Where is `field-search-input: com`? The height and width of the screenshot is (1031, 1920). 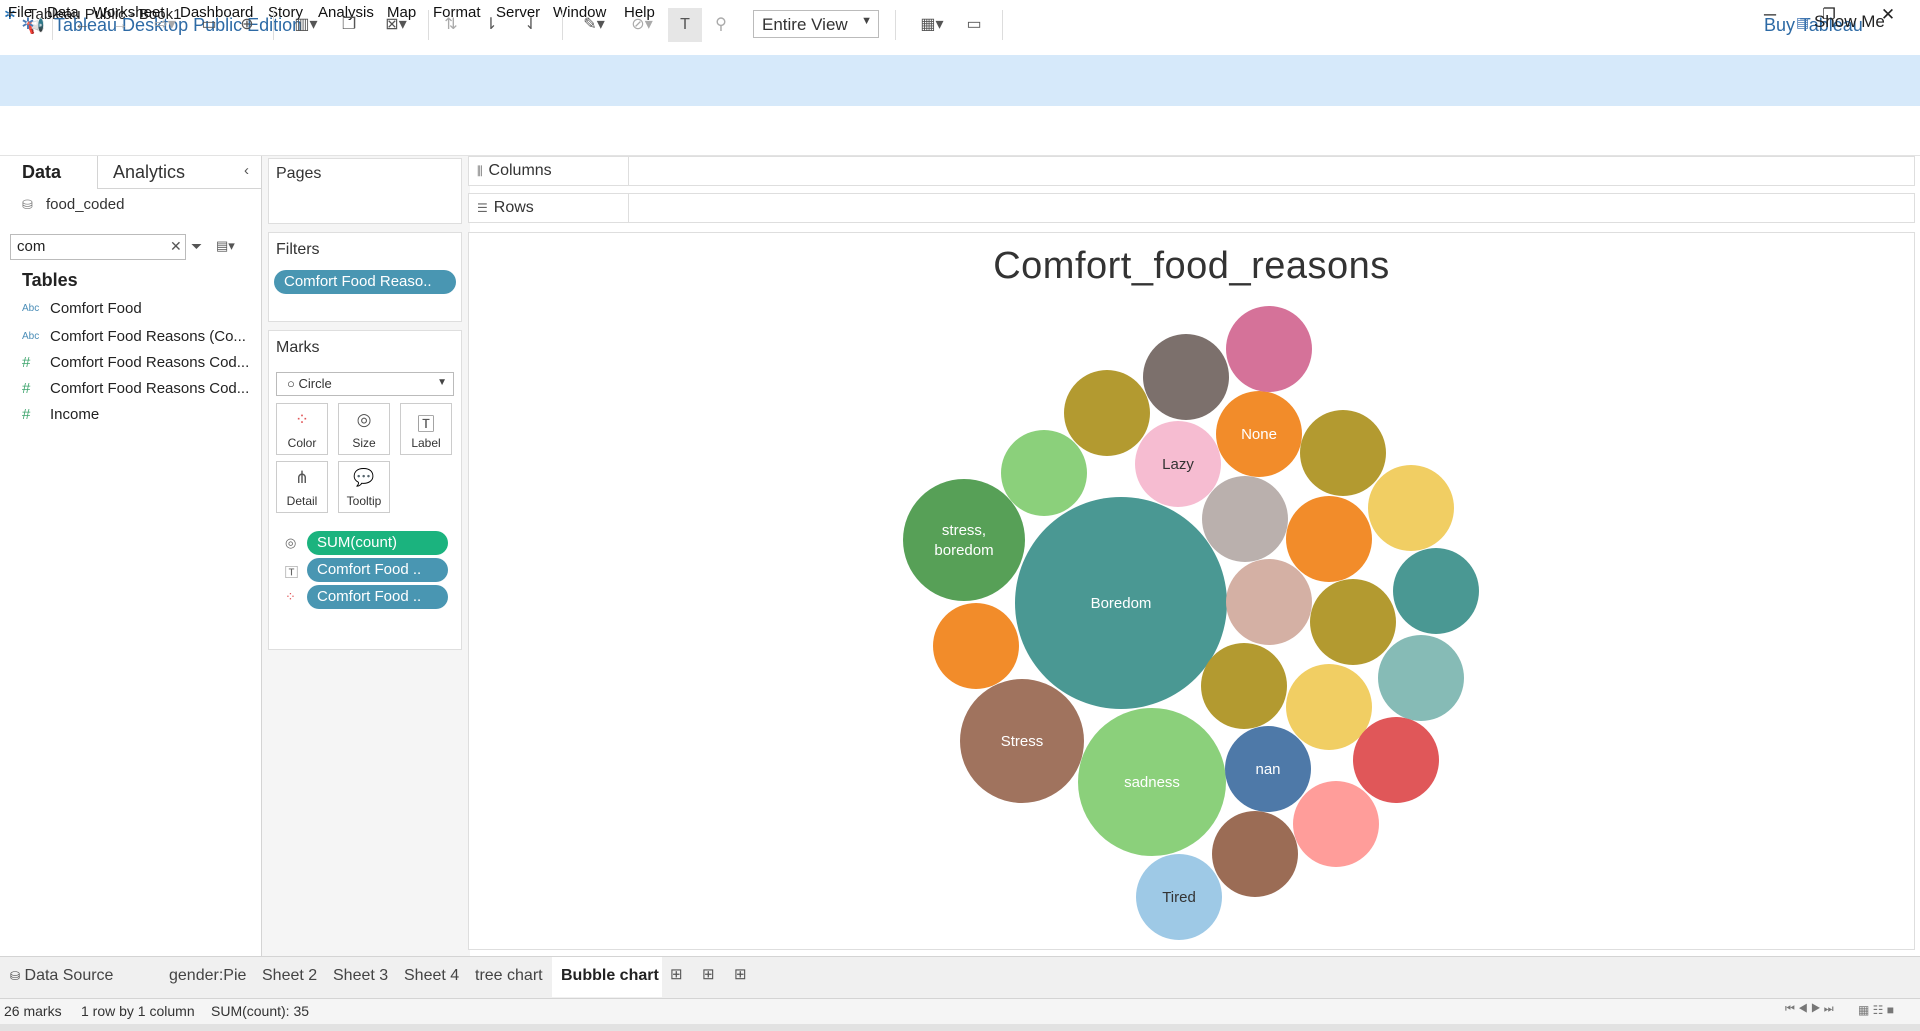 field-search-input: com is located at coordinates (98, 247).